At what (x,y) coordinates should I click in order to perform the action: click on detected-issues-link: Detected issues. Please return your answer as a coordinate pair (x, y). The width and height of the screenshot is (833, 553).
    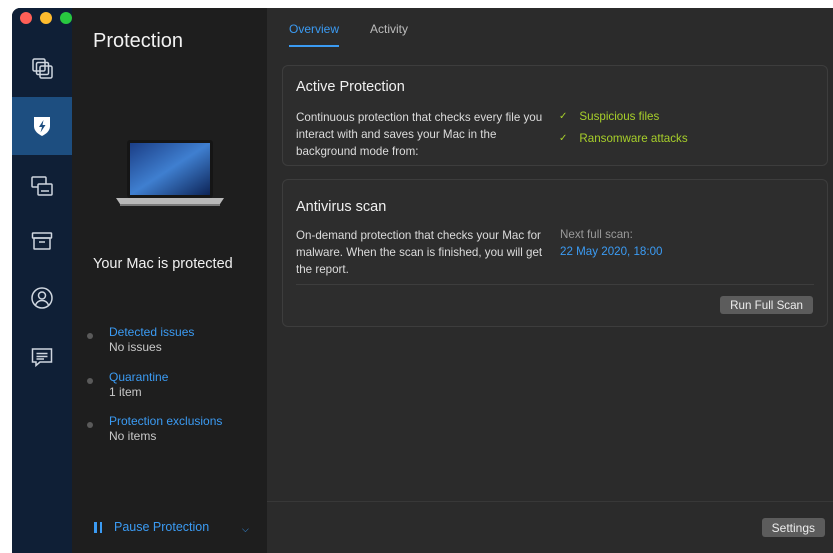
    Looking at the image, I should click on (151, 332).